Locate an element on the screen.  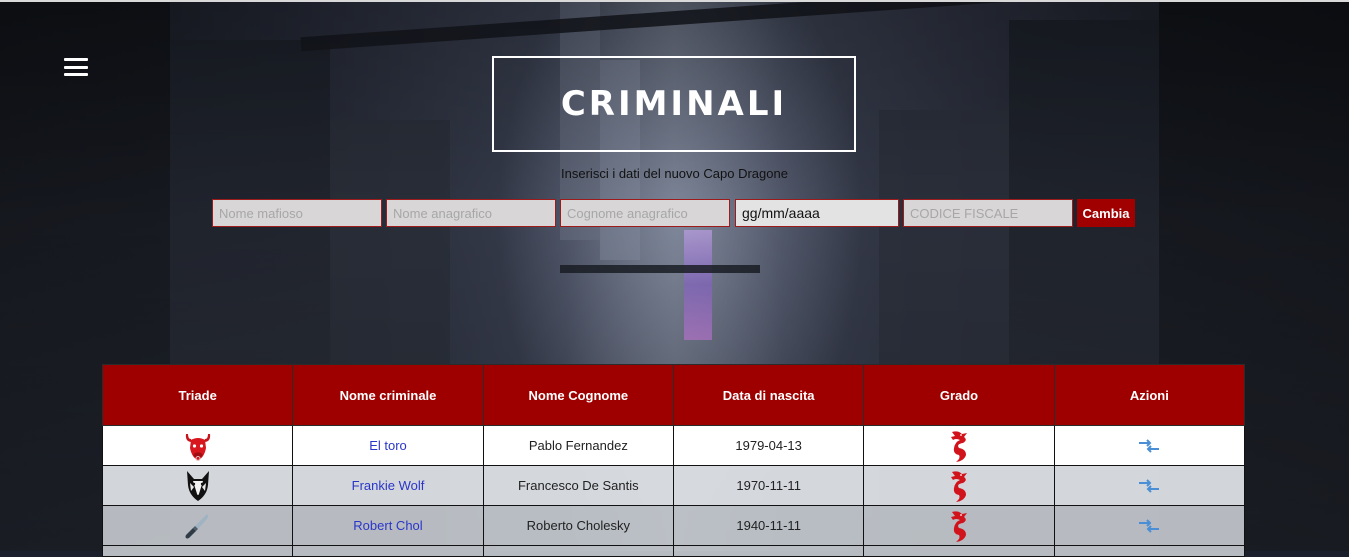
knife-icon is located at coordinates (196, 525).